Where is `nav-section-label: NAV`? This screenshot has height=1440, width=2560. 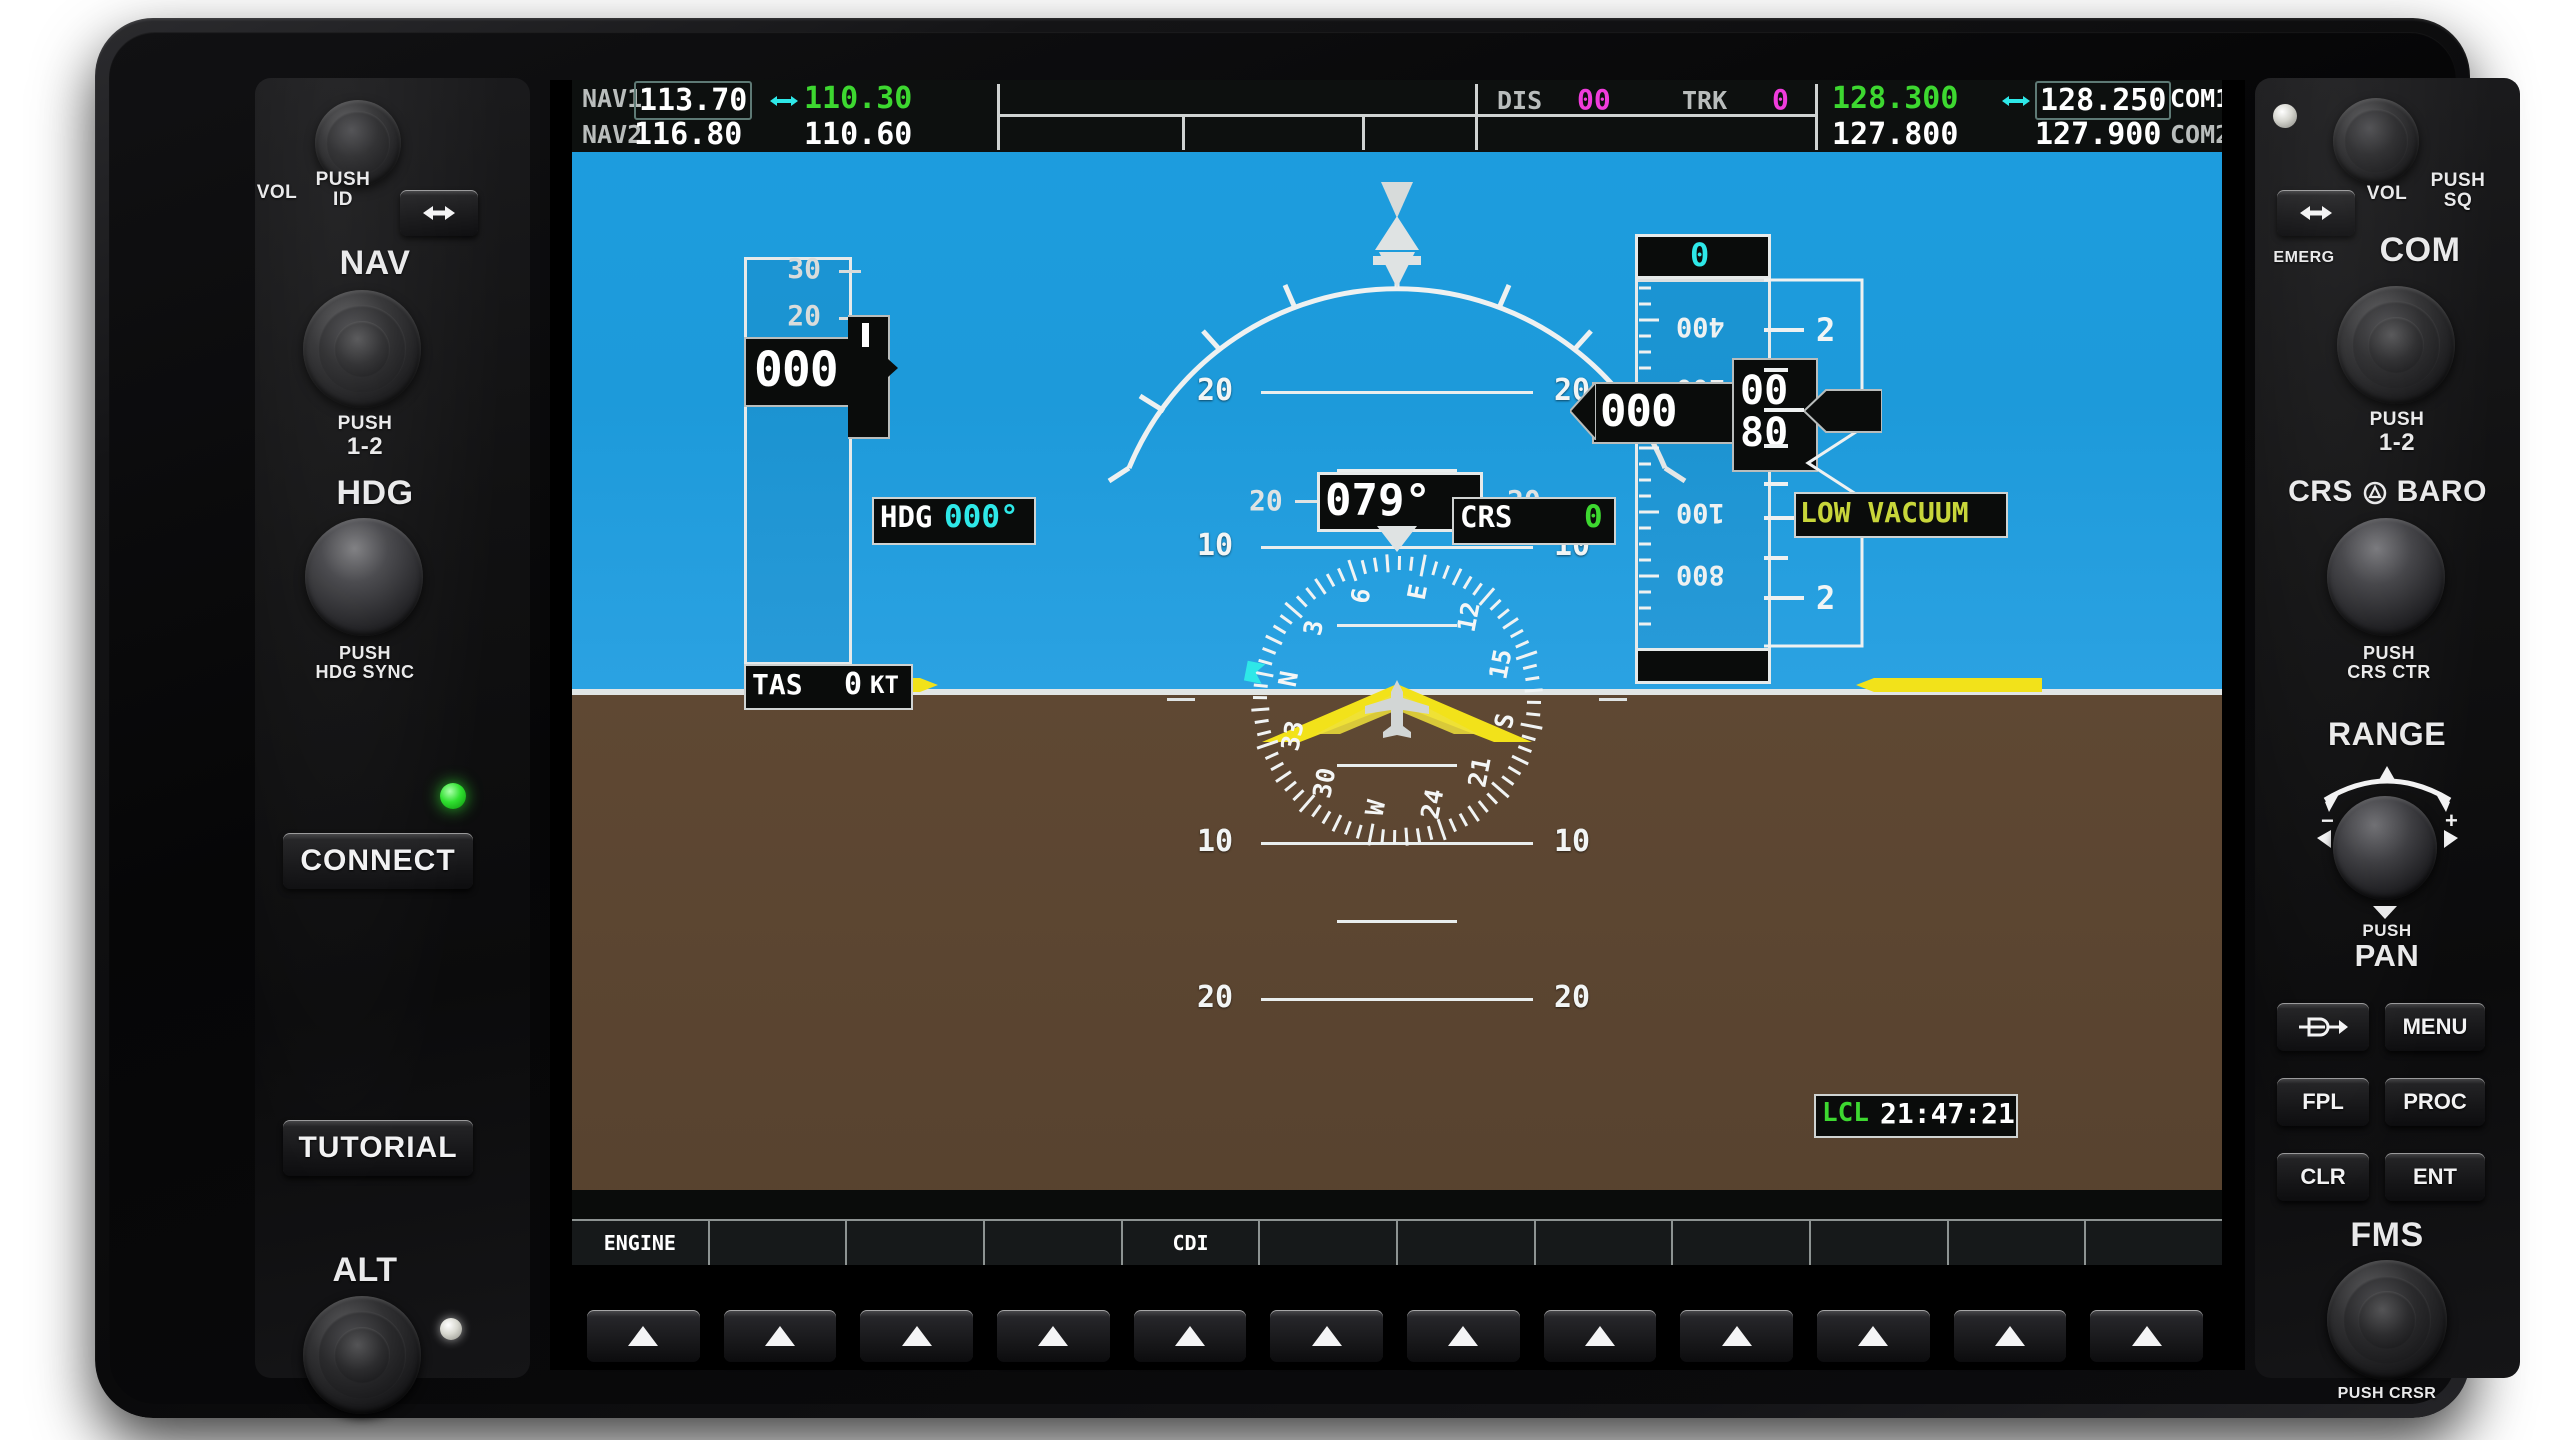 nav-section-label: NAV is located at coordinates (375, 263).